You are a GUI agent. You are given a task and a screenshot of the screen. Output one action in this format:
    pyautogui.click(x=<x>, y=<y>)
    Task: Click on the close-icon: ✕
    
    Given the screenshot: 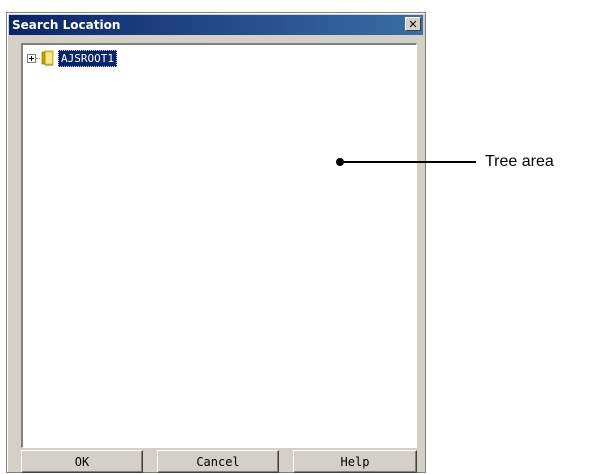 What is the action you would take?
    pyautogui.click(x=413, y=24)
    